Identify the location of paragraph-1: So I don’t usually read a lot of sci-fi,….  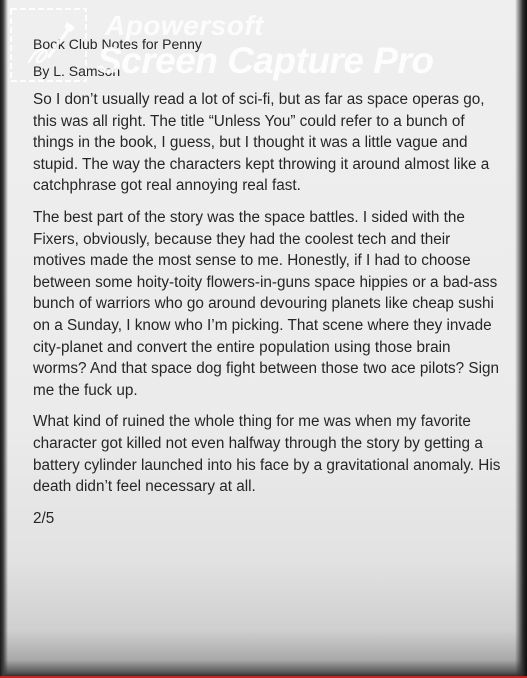
(261, 143).